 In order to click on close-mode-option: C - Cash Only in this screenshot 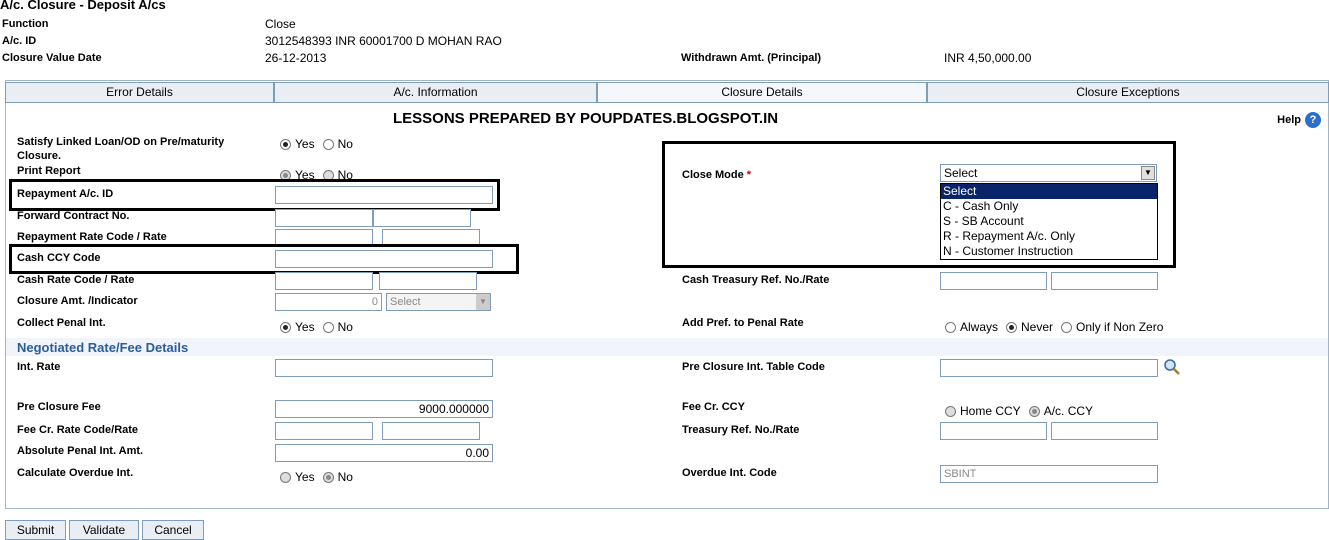, I will do `click(1049, 206)`.